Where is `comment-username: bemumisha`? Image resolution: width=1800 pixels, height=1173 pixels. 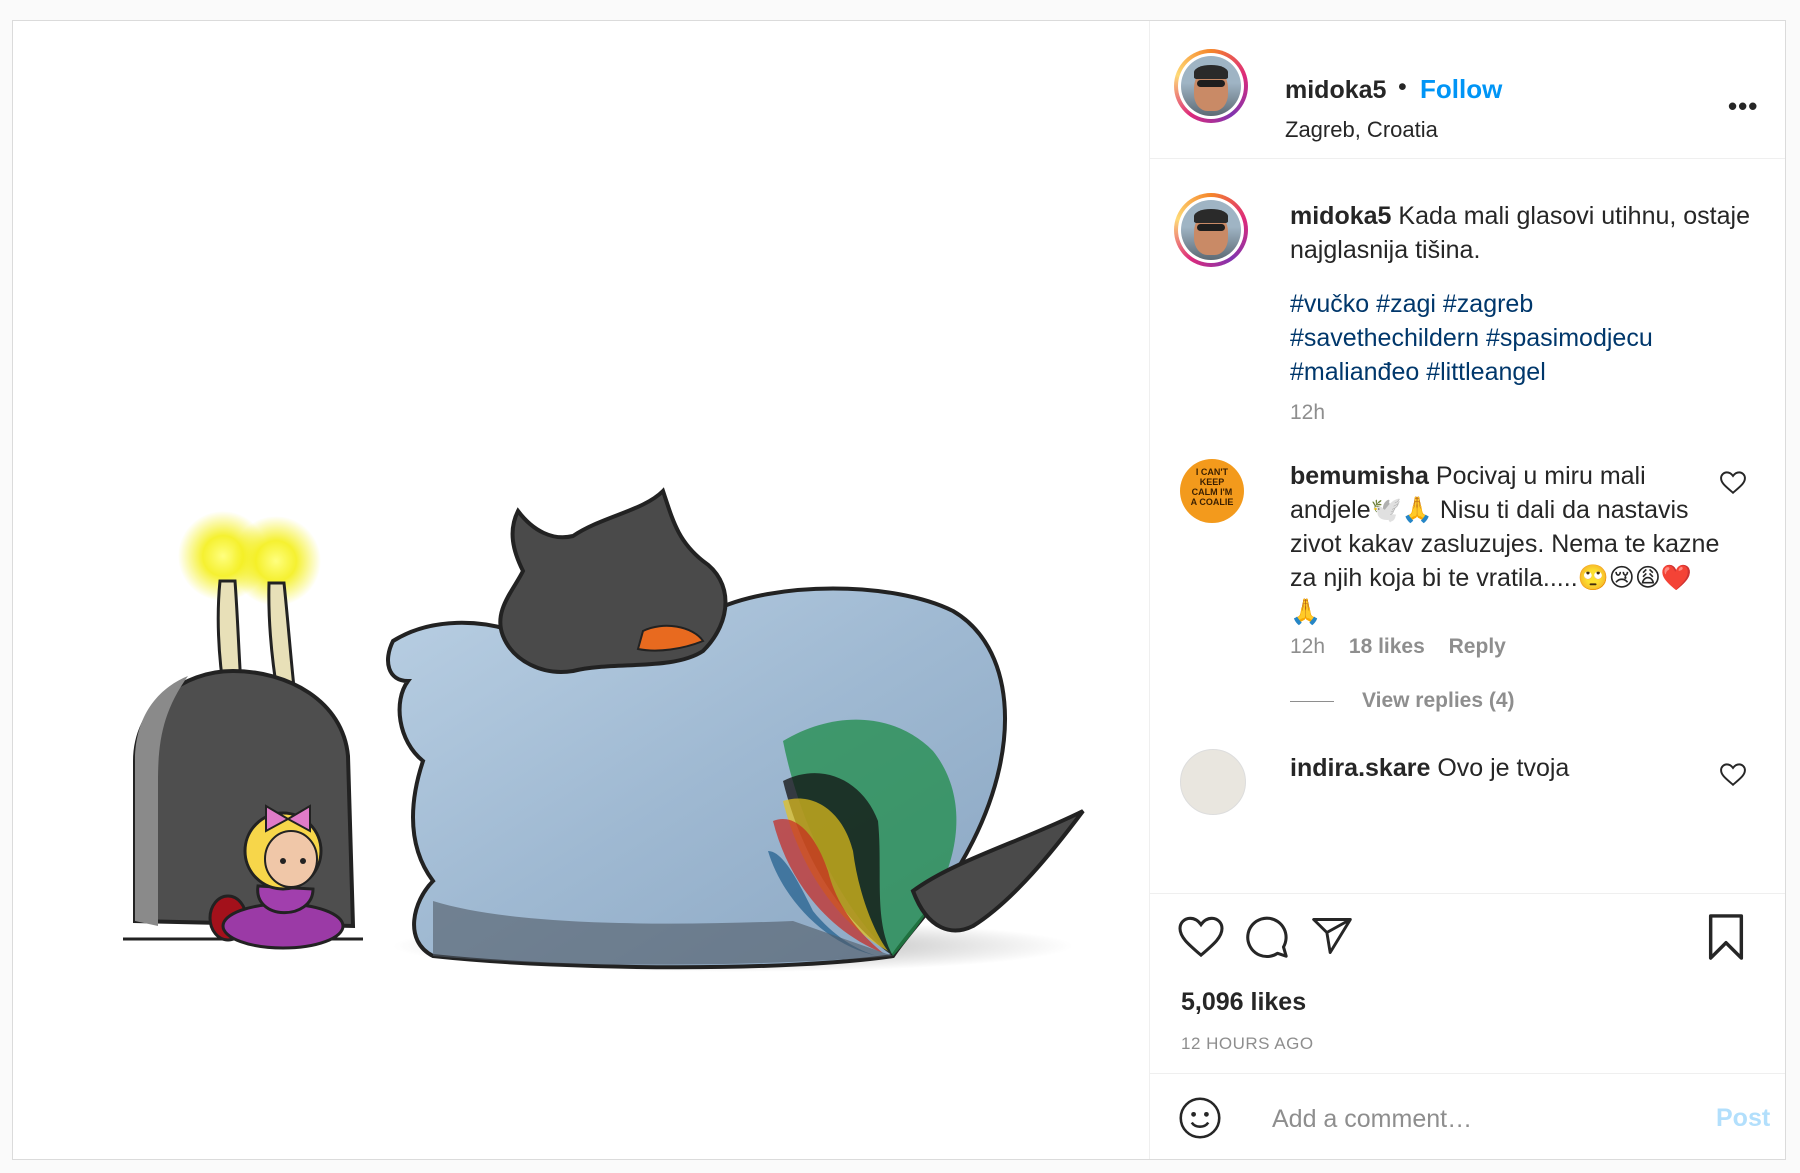
comment-username: bemumisha is located at coordinates (1359, 476).